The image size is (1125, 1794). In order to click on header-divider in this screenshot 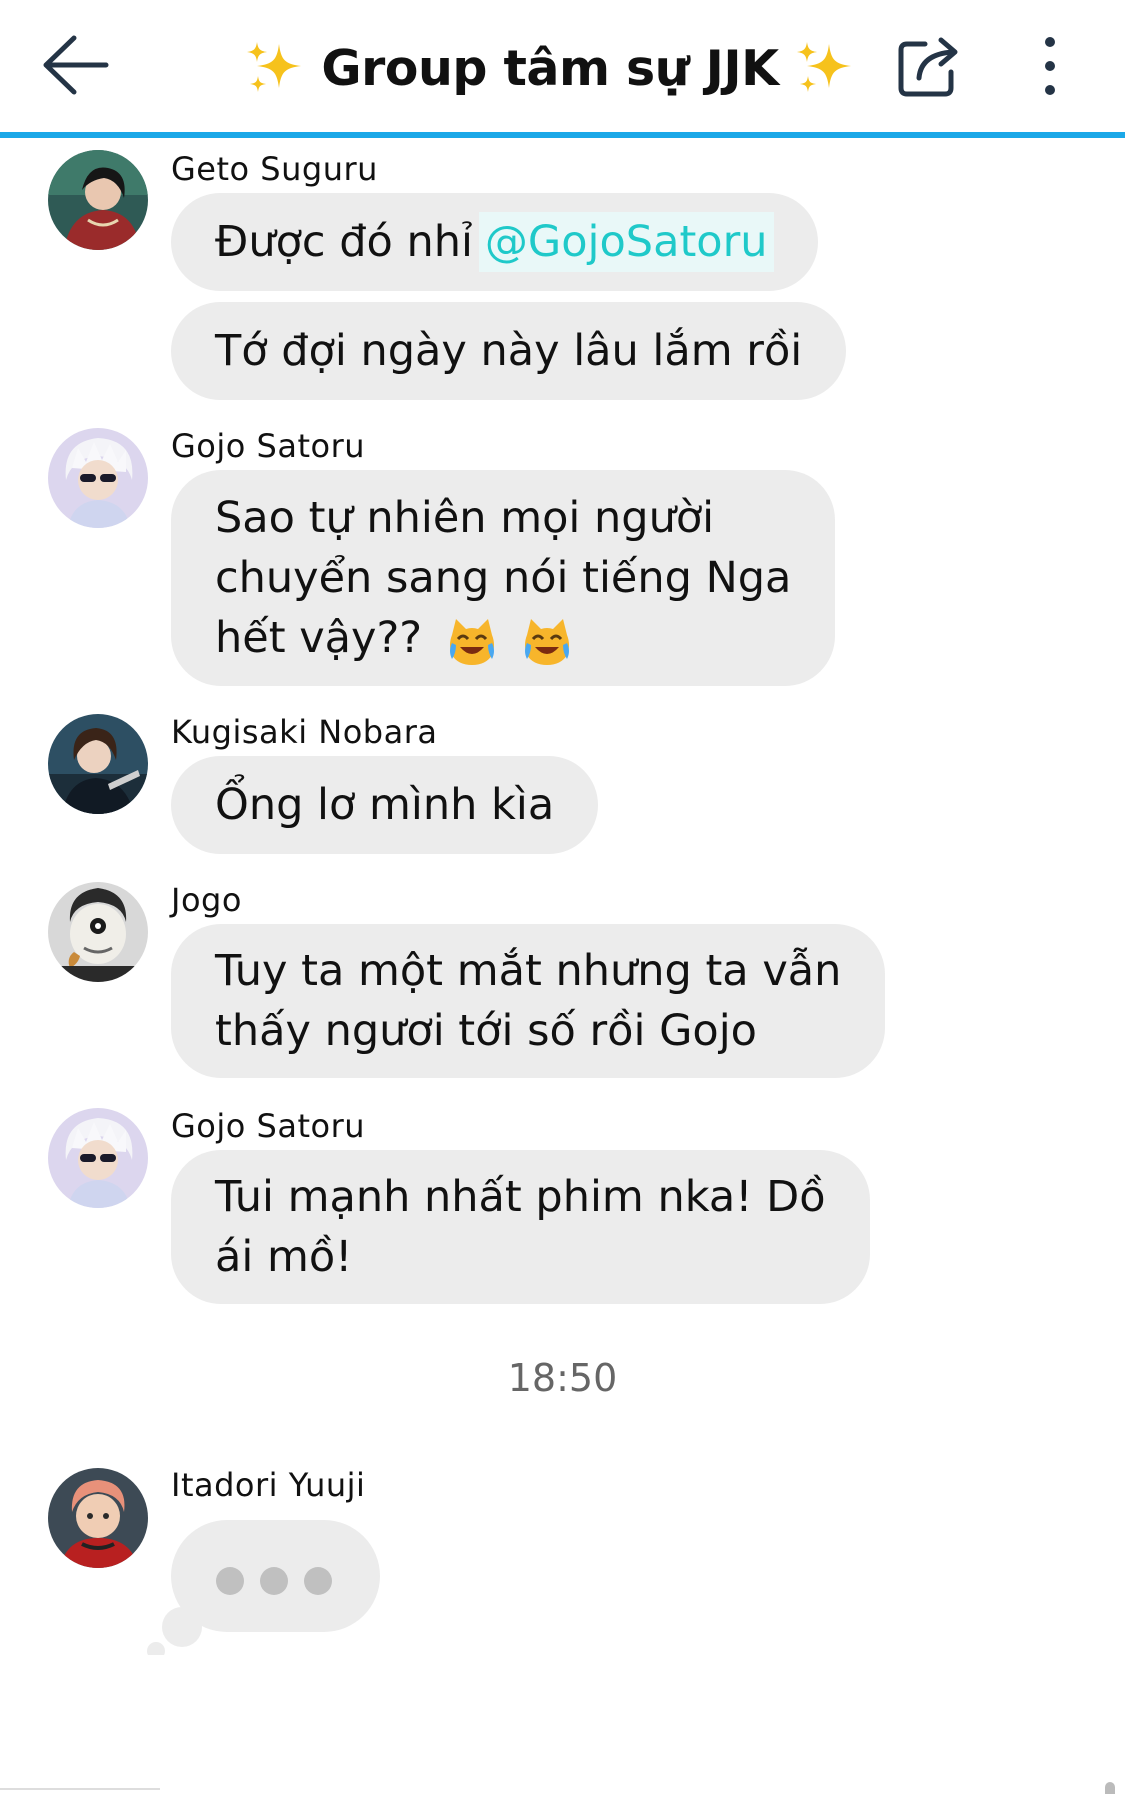, I will do `click(562, 135)`.